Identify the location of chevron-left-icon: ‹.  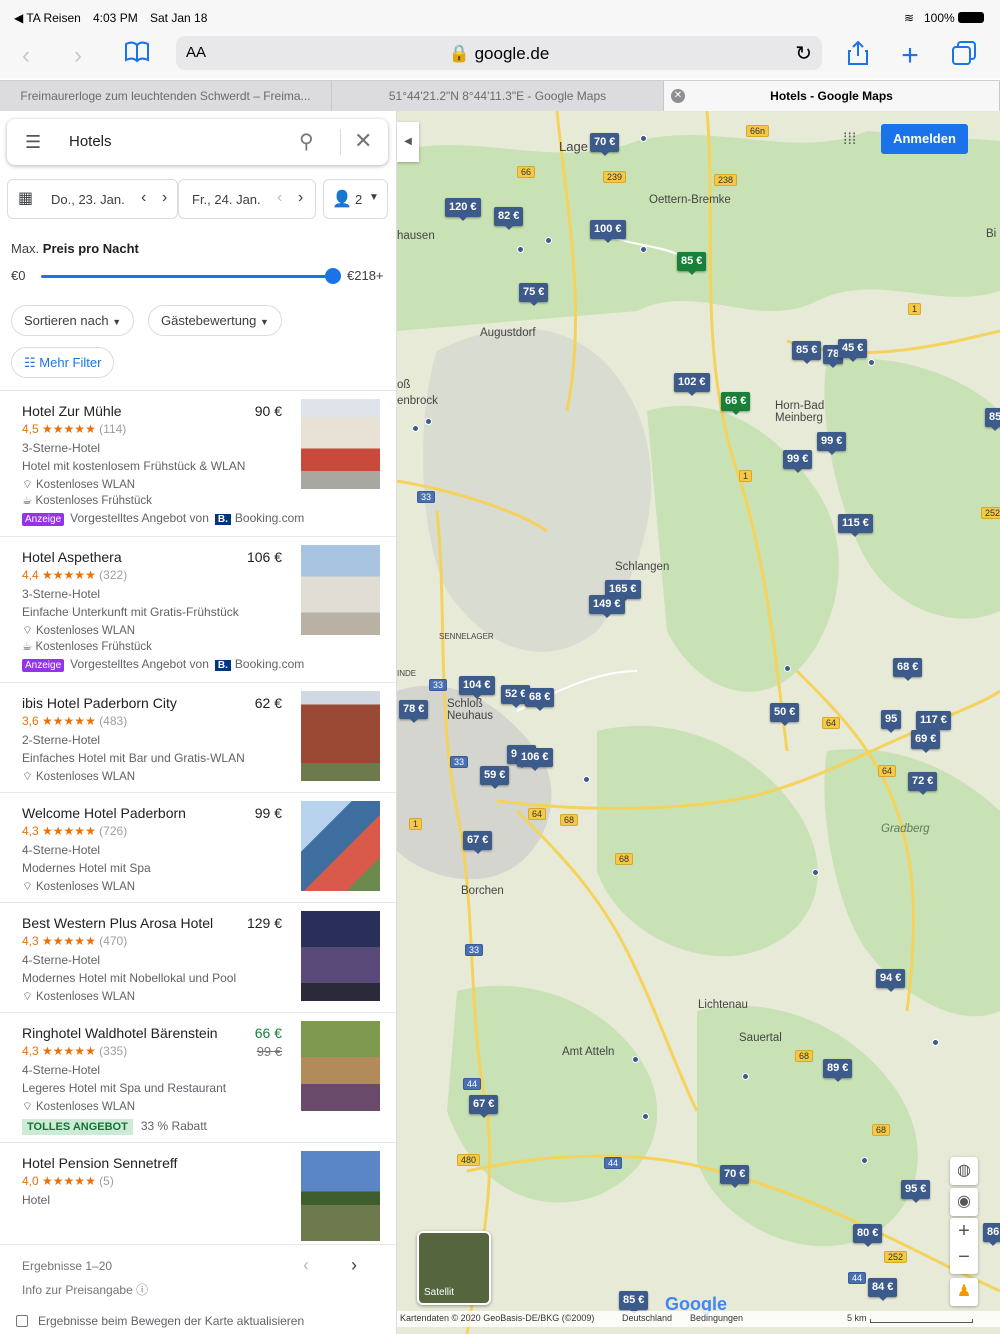
(143, 198).